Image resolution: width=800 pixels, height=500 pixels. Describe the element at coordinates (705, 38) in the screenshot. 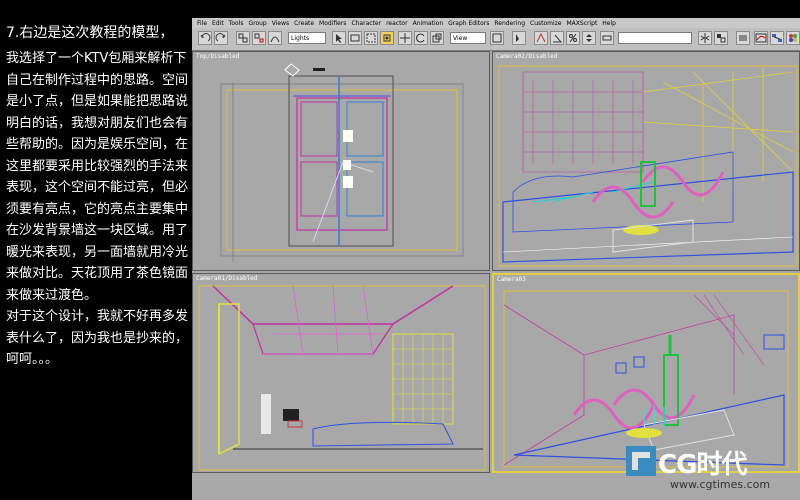

I see `mirror-icon` at that location.